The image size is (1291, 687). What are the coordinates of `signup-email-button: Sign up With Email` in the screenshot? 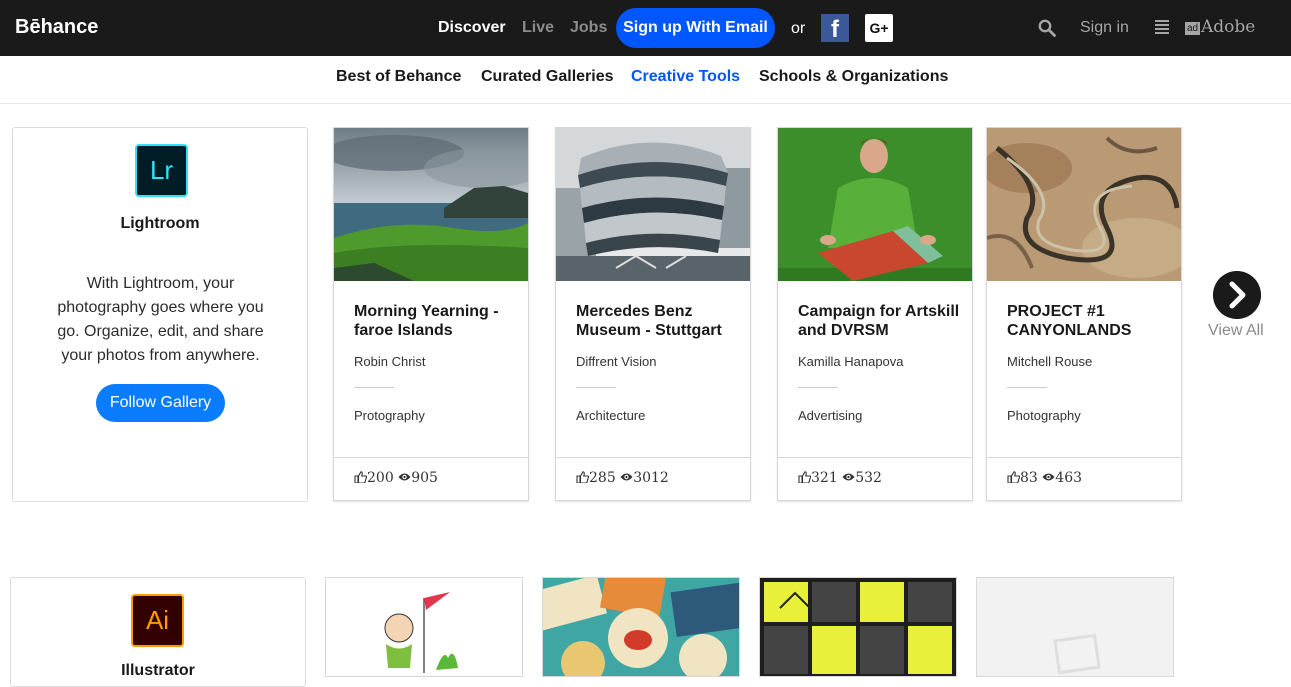 It's located at (695, 28).